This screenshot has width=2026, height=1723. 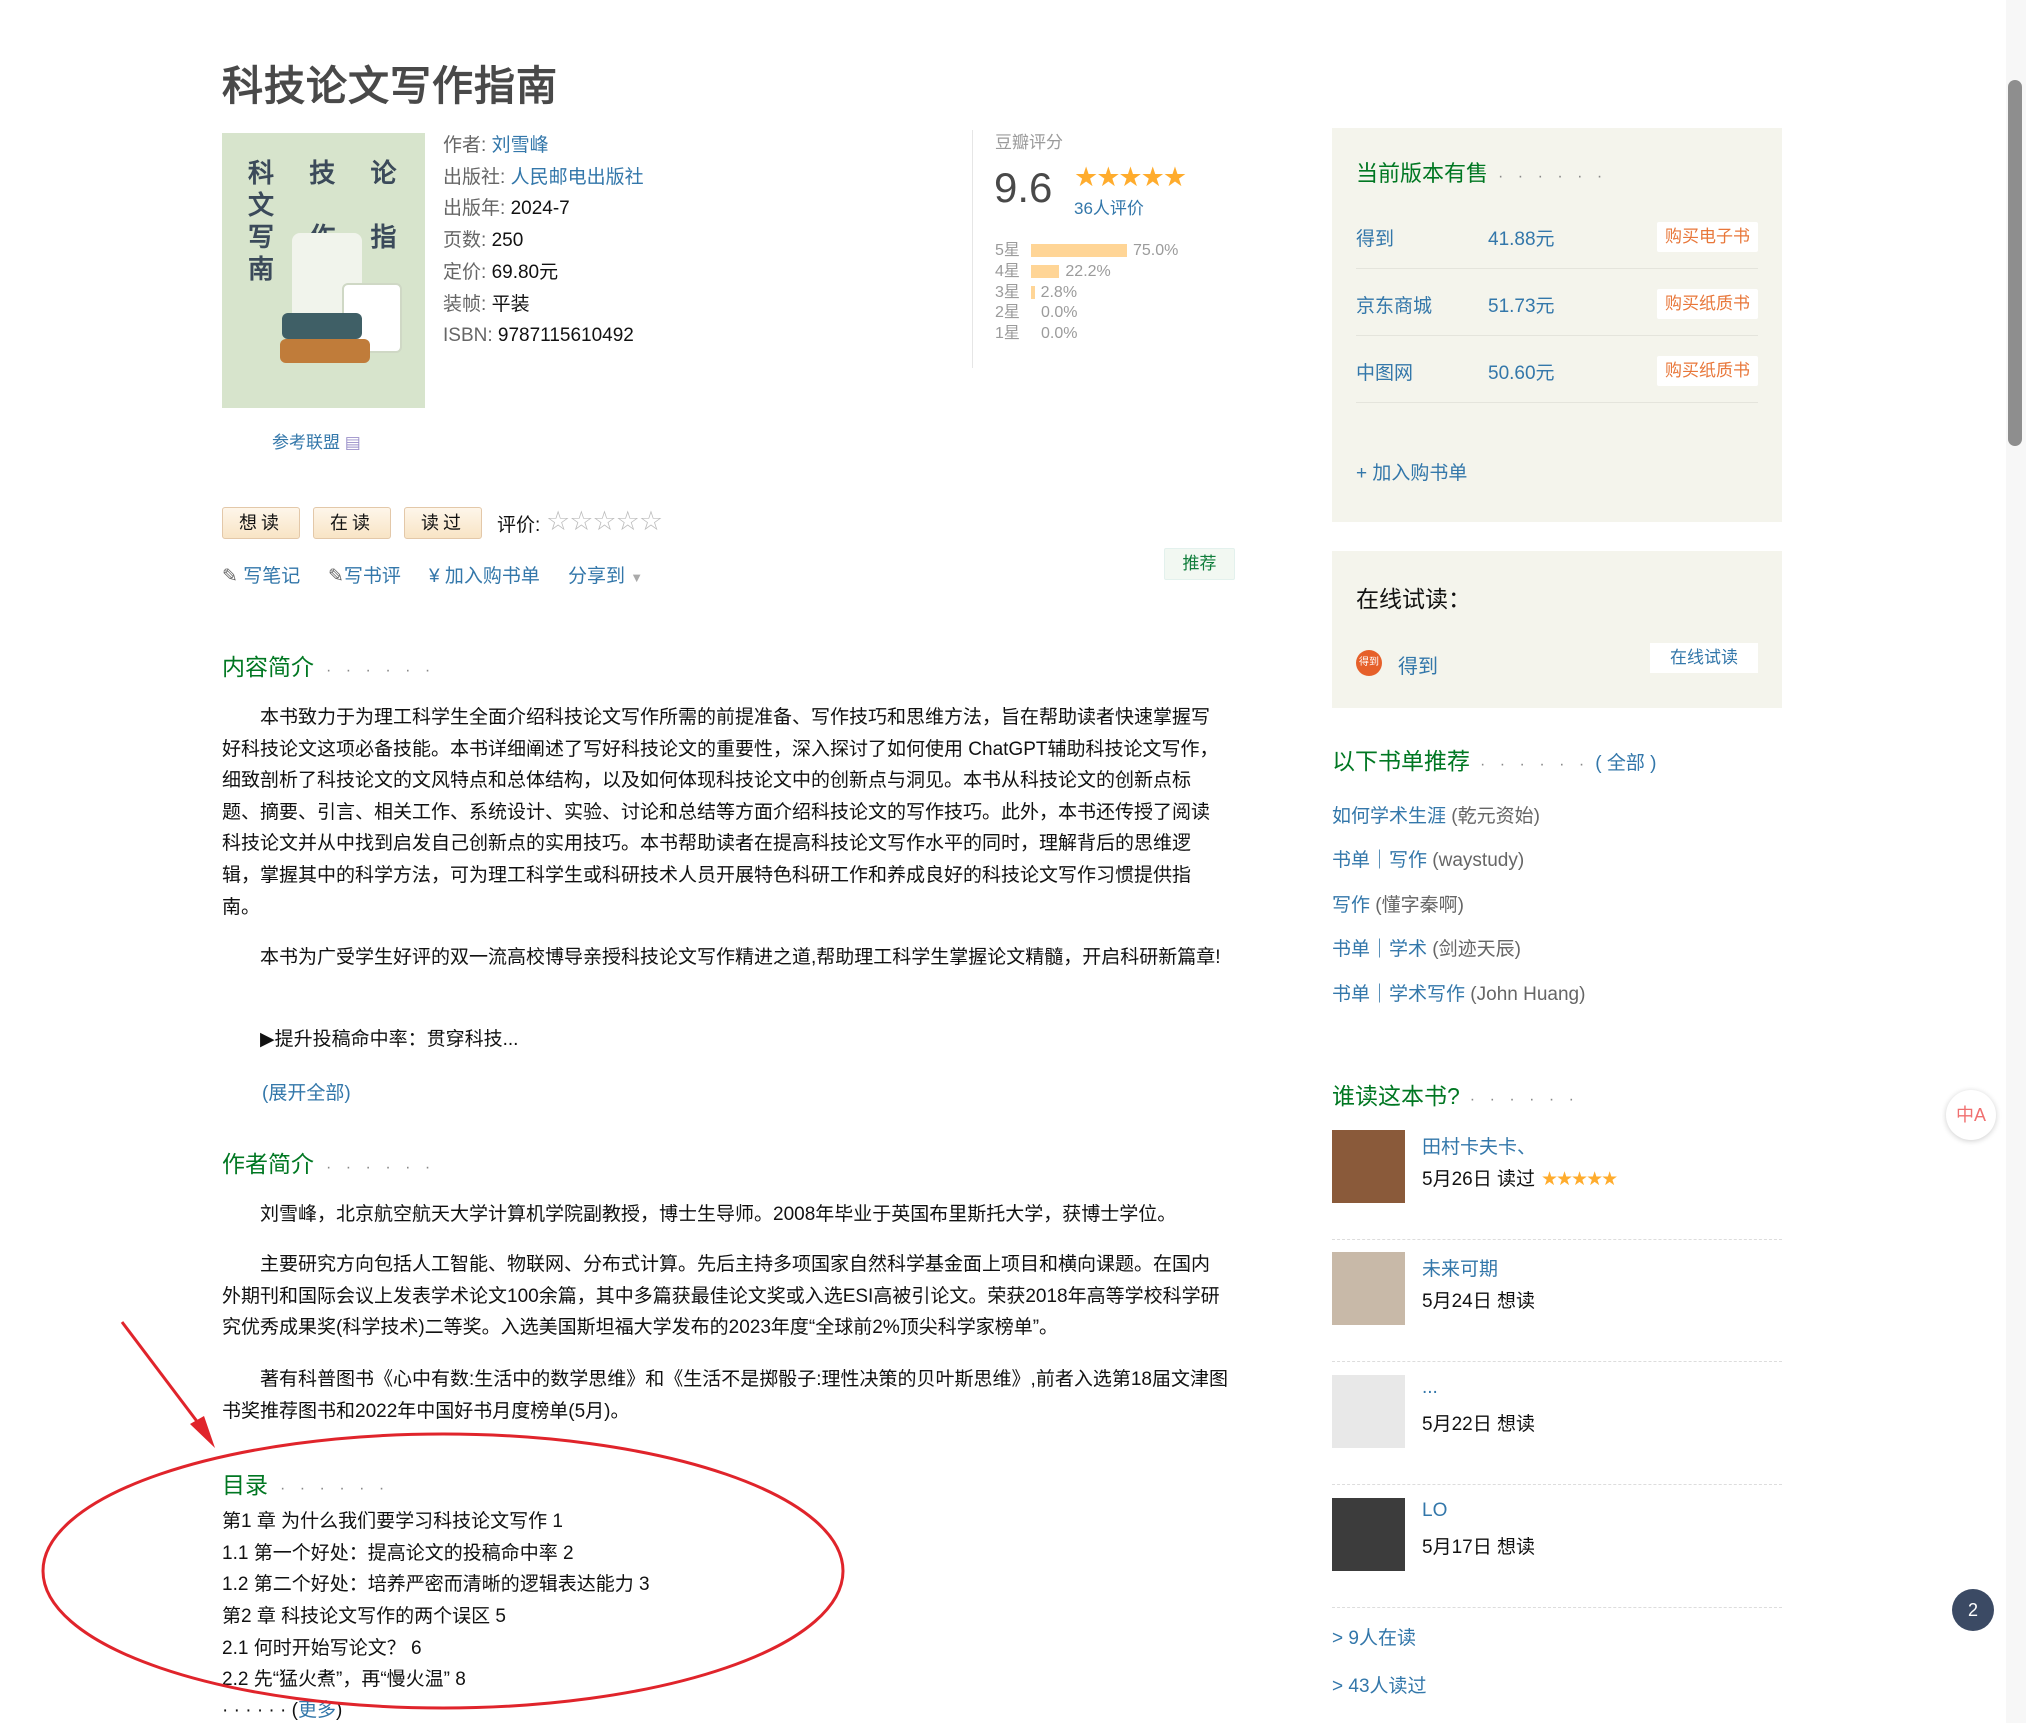 I want to click on booklist-link: 写作, so click(x=1351, y=905).